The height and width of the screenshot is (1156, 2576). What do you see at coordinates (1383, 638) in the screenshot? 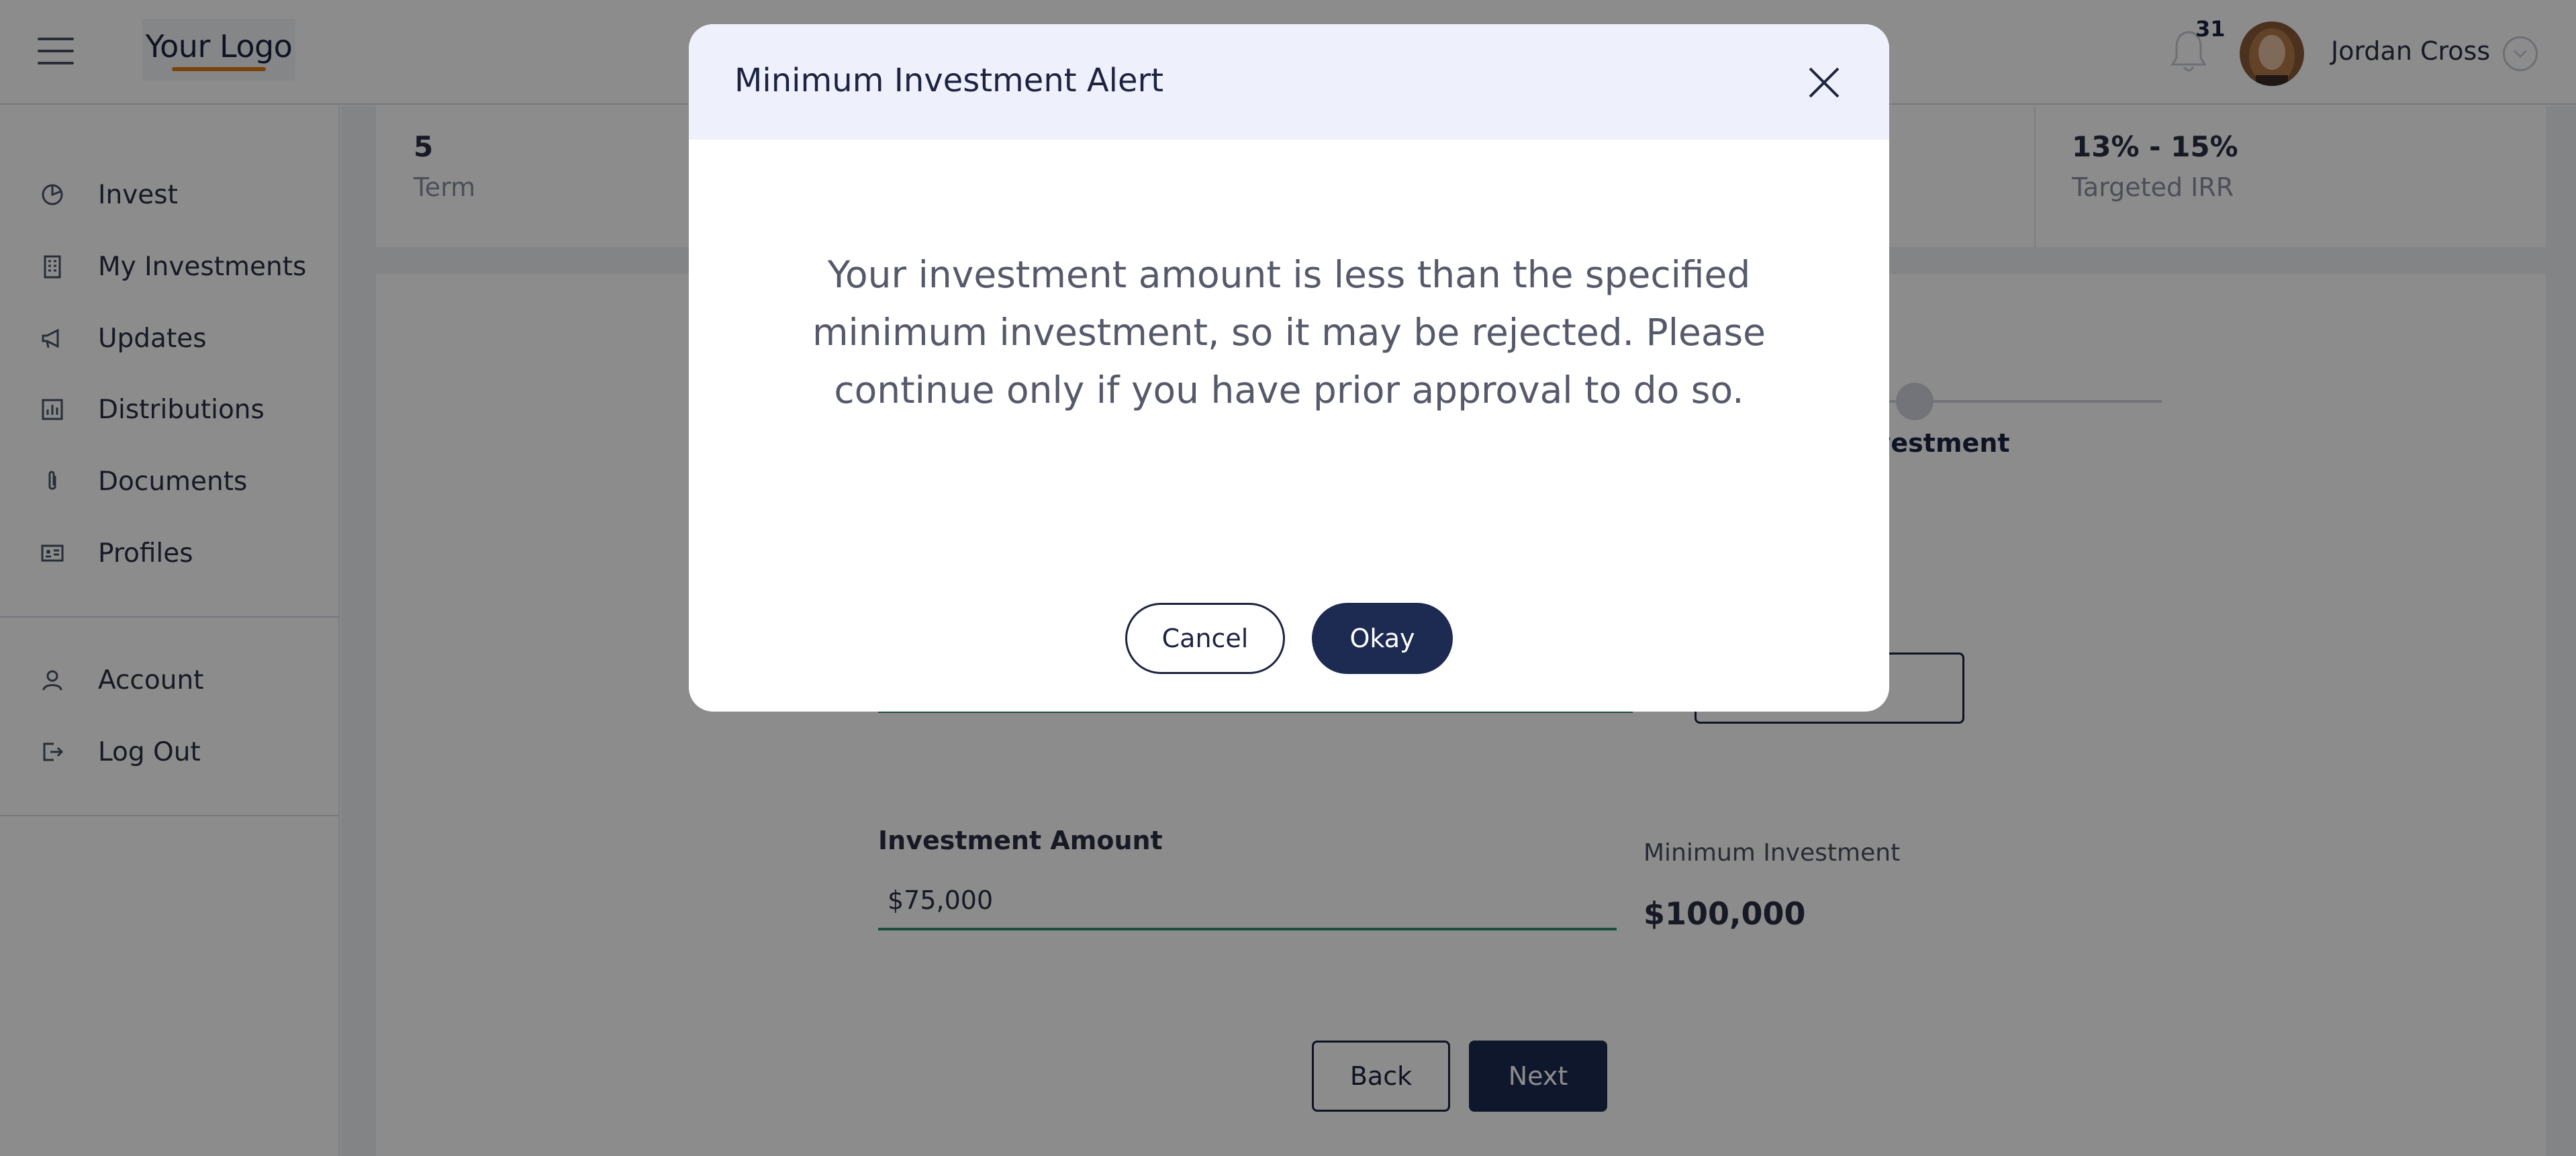
I see `okay-button: Okay` at bounding box center [1383, 638].